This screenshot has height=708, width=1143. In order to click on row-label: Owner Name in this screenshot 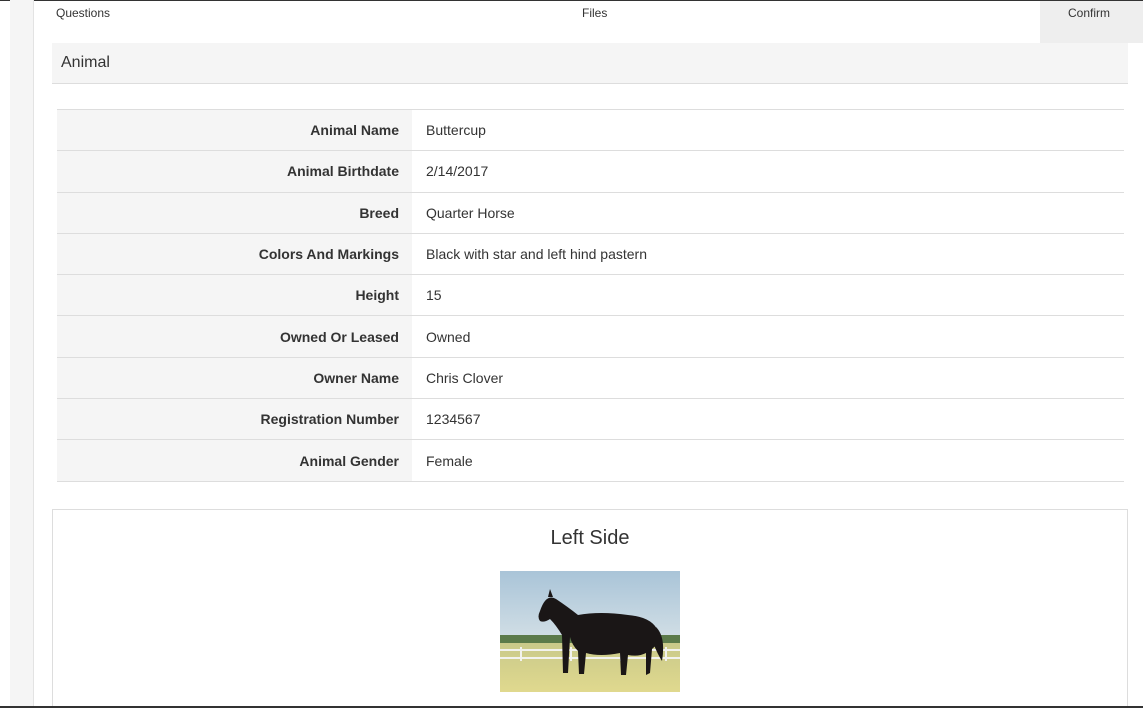, I will do `click(234, 378)`.